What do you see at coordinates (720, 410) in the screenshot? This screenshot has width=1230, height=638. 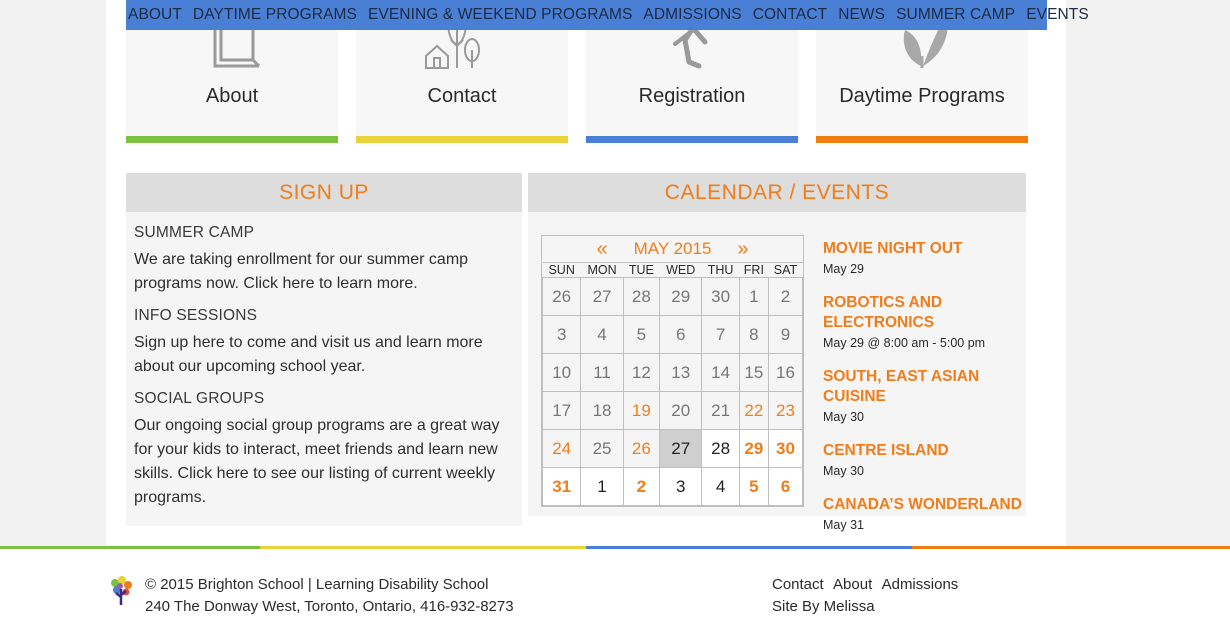 I see `calendar-day: 21` at bounding box center [720, 410].